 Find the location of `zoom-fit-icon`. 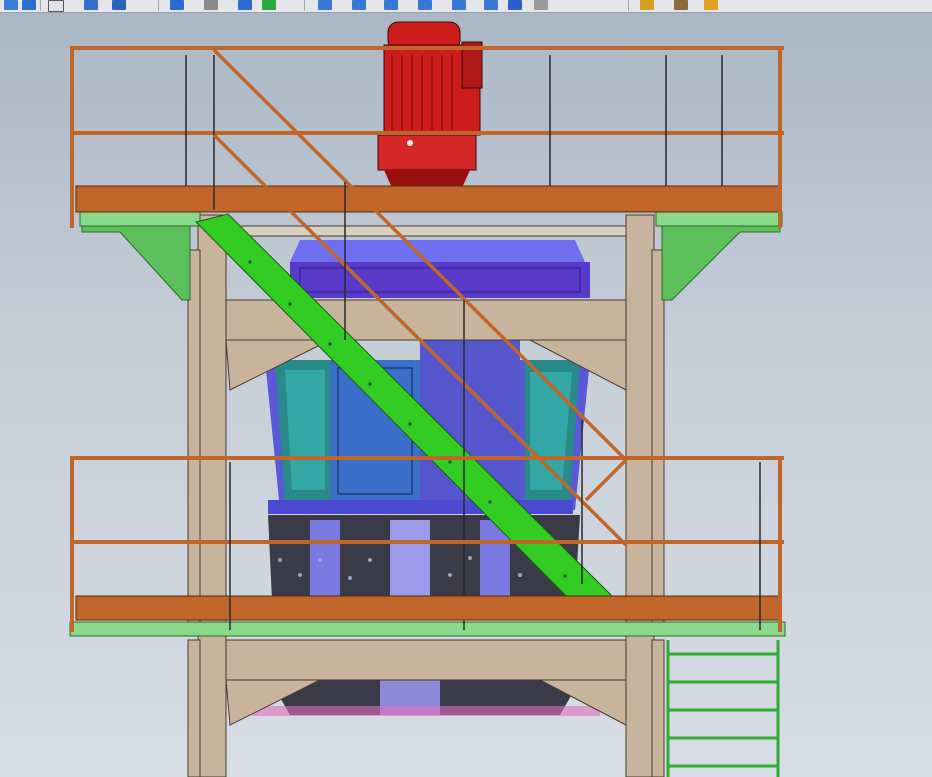

zoom-fit-icon is located at coordinates (56, 6).